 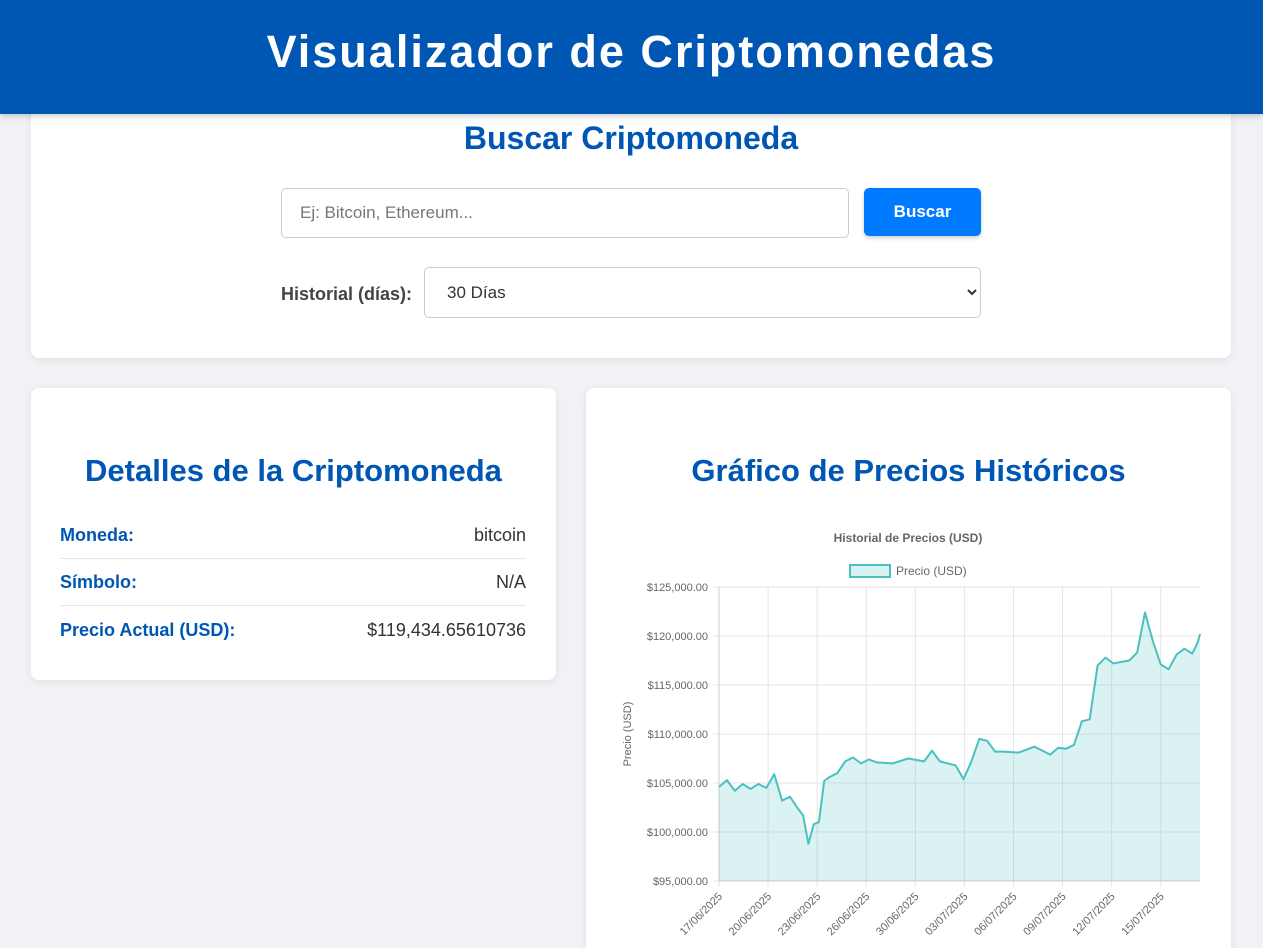 I want to click on app-title: Visualizador de Criptomonedas, so click(x=631, y=51).